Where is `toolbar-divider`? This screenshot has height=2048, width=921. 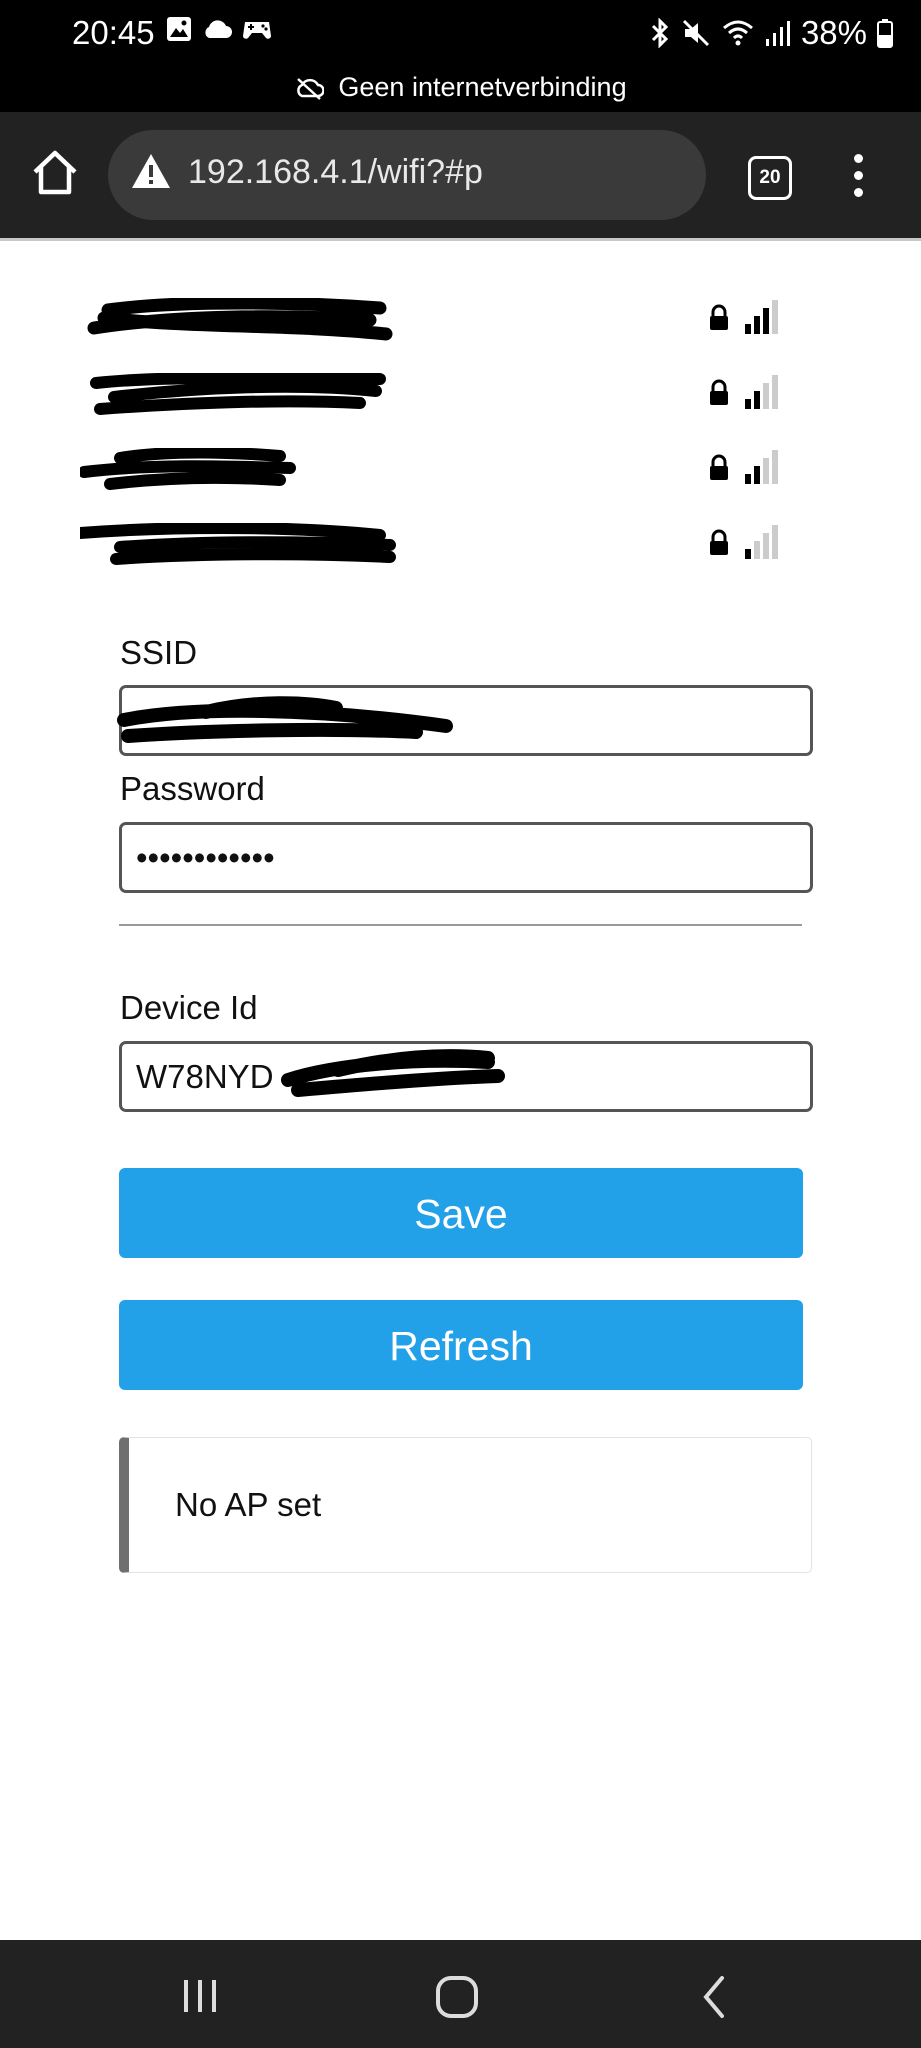 toolbar-divider is located at coordinates (460, 239).